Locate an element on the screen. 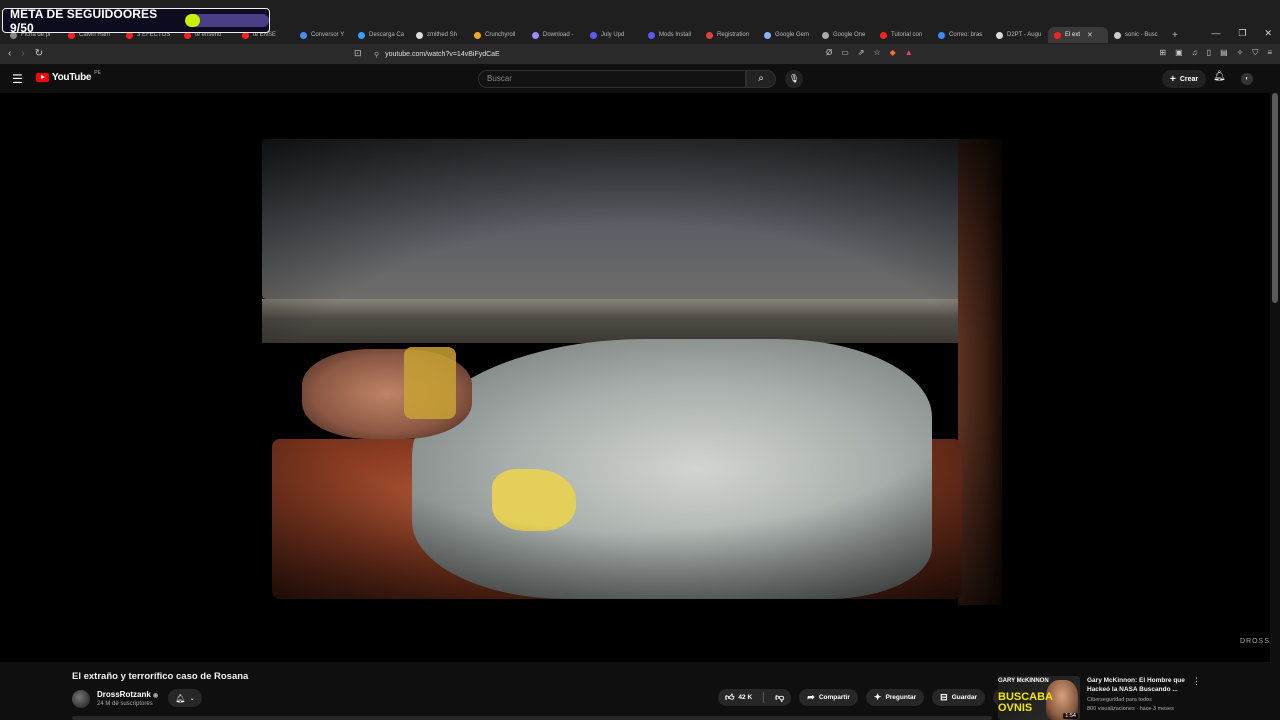 The width and height of the screenshot is (1280, 720). recommended-menu-icon: ⋮ is located at coordinates (1196, 681).